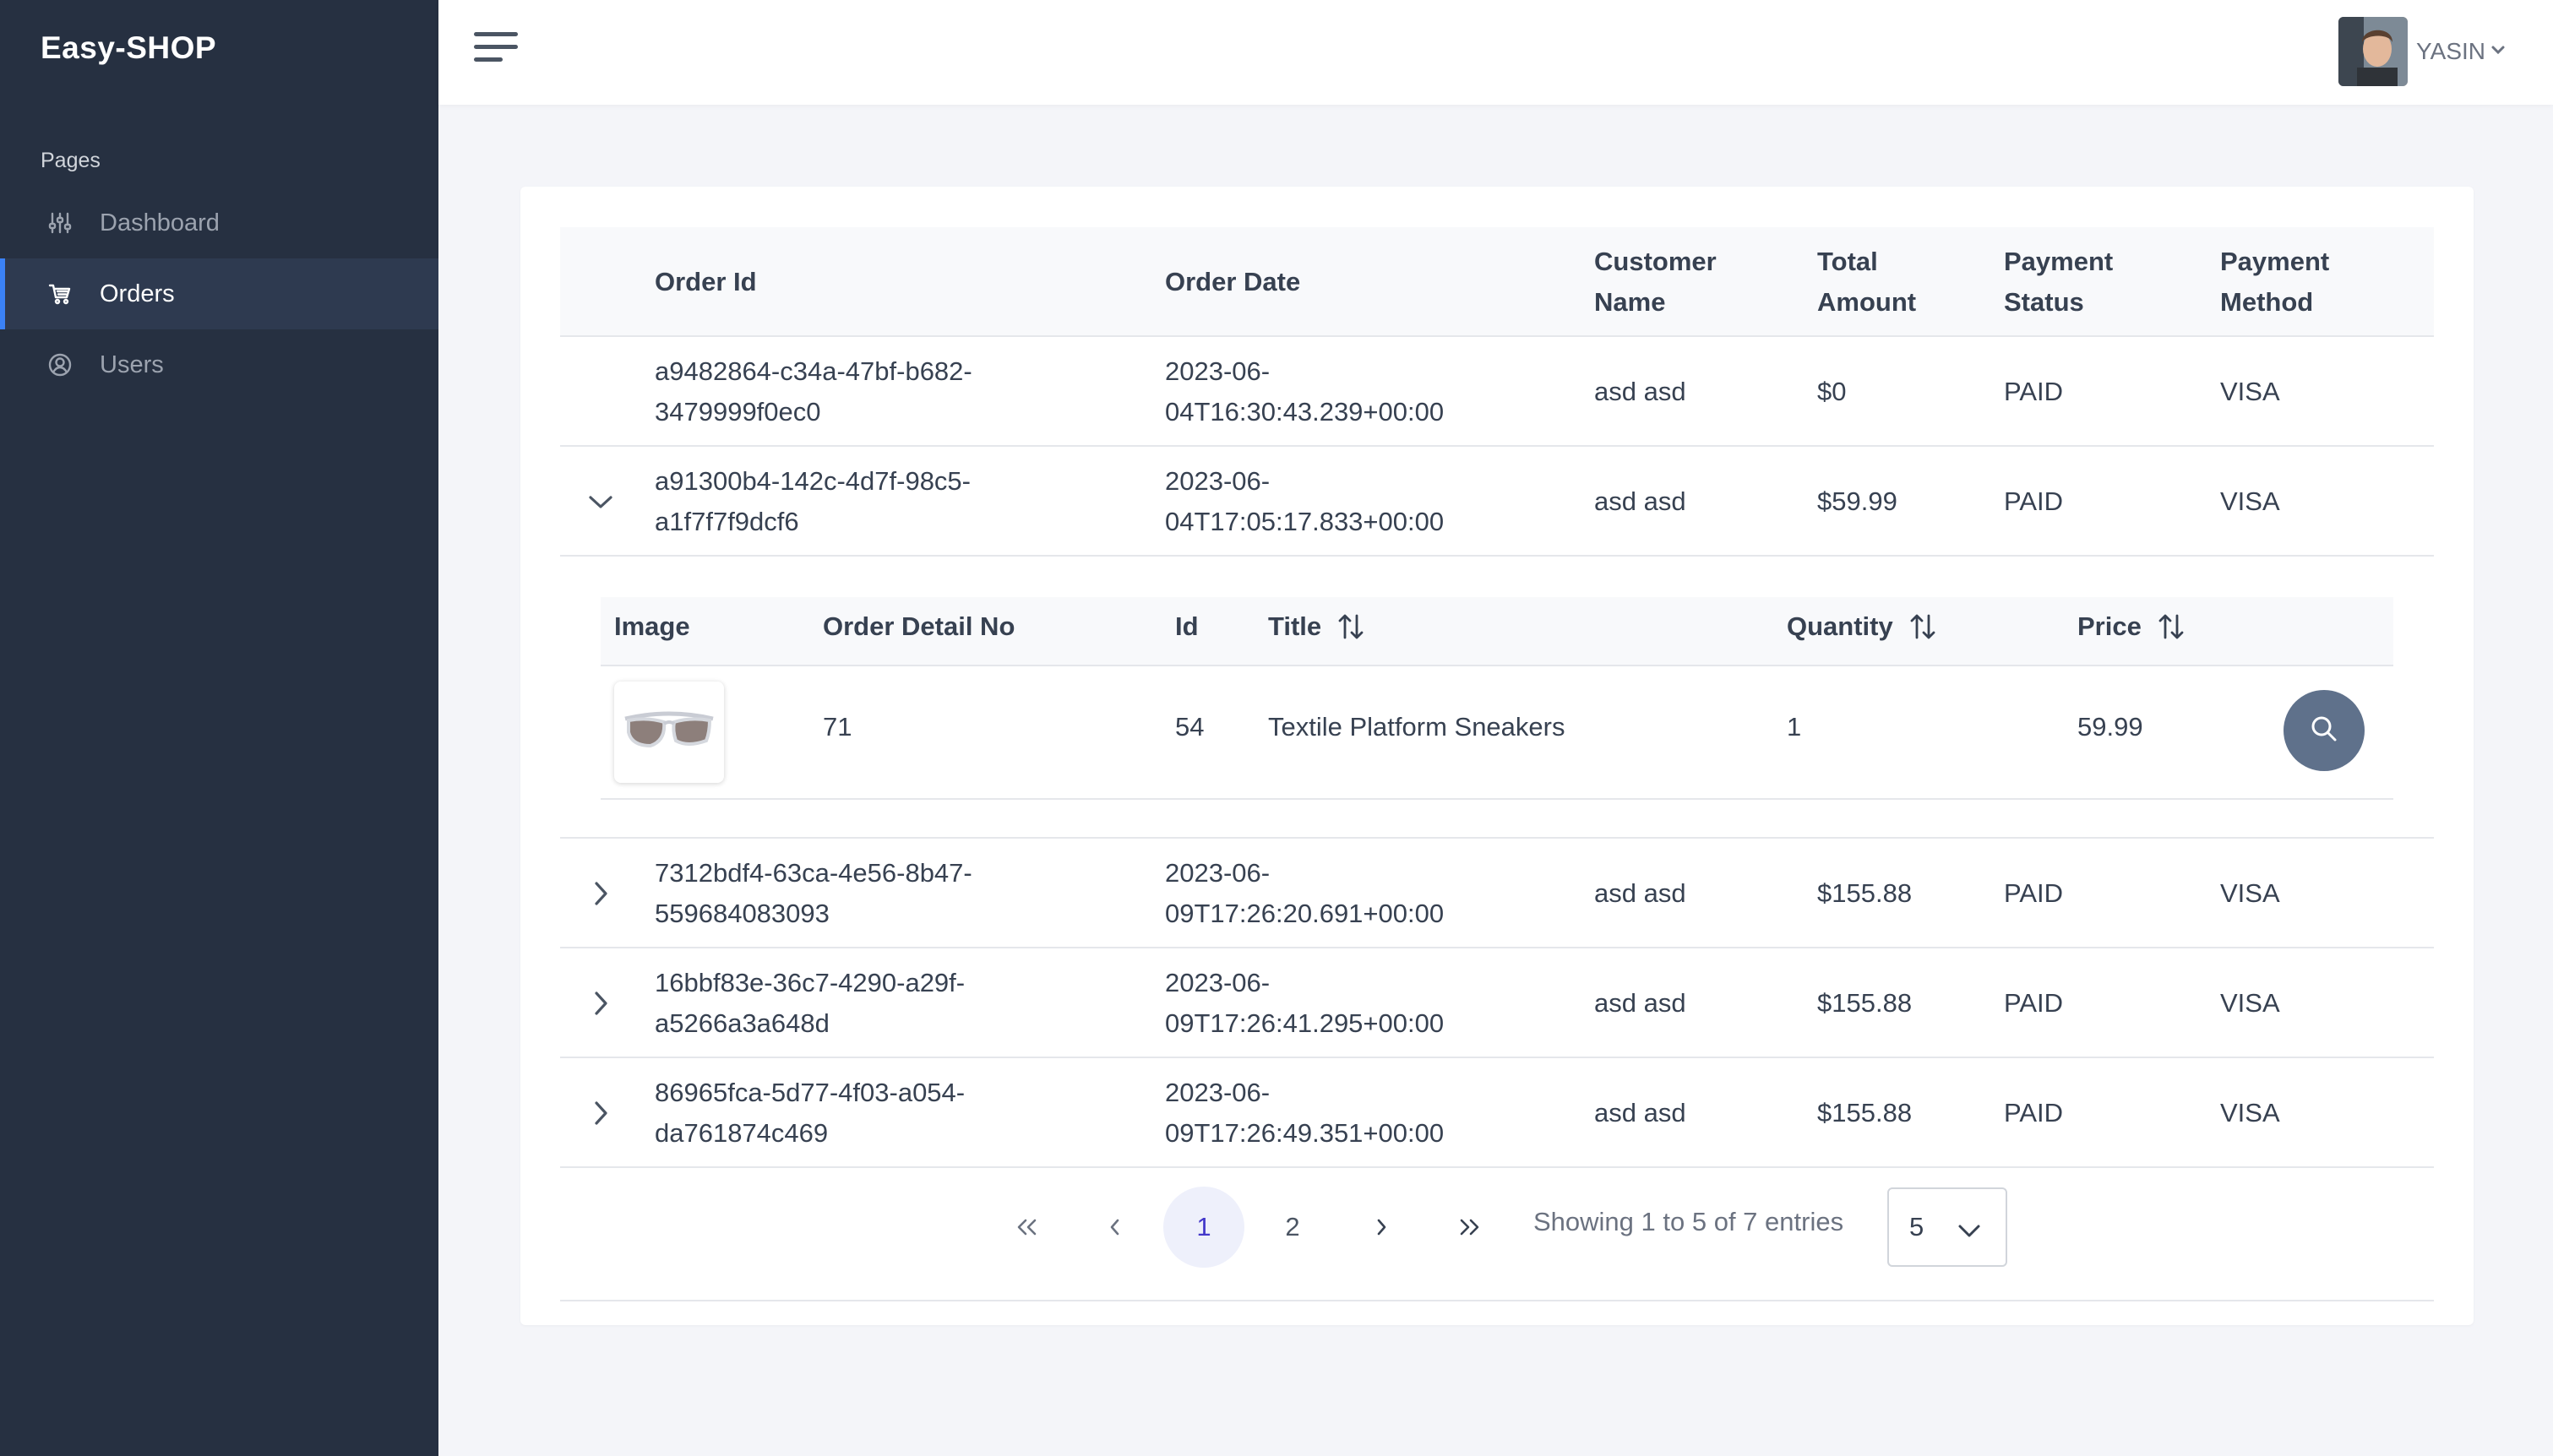  What do you see at coordinates (813, 391) in the screenshot?
I see `order-id-cell: a9482864-c34a-47bf-b682- 3479999f0ec0` at bounding box center [813, 391].